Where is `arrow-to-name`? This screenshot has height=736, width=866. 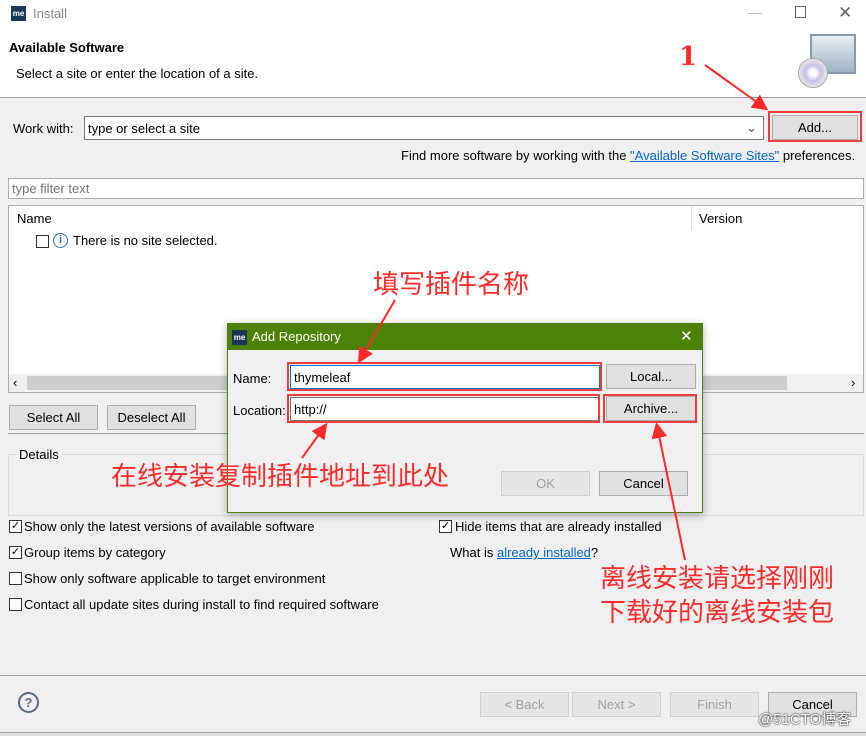
arrow-to-name is located at coordinates (376, 331).